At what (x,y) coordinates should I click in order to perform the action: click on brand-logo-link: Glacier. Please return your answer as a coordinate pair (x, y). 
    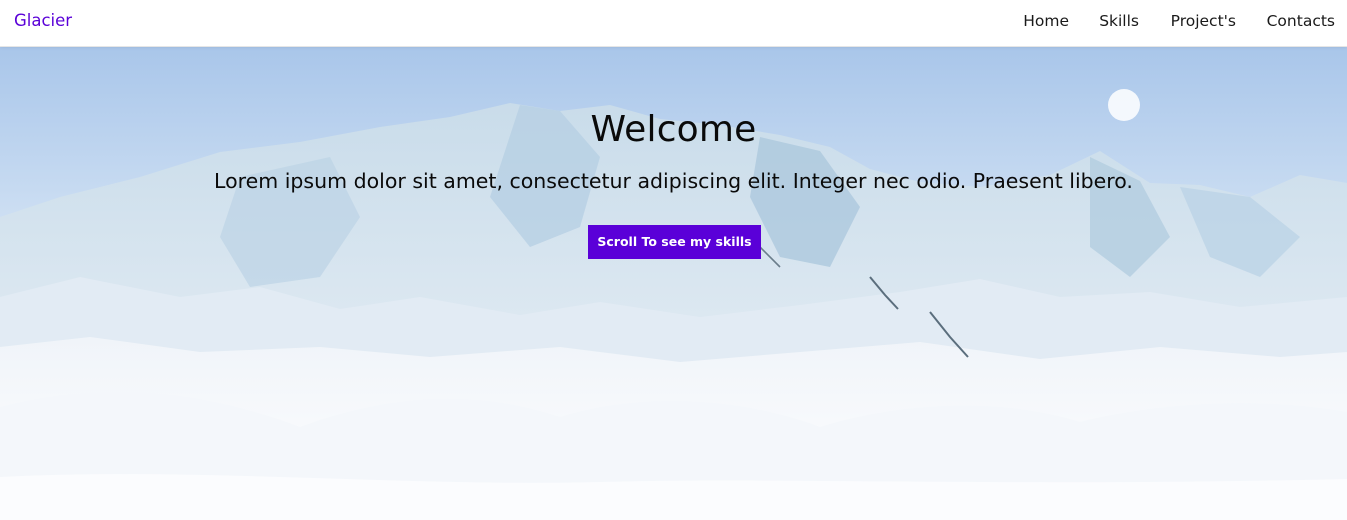
    Looking at the image, I should click on (43, 23).